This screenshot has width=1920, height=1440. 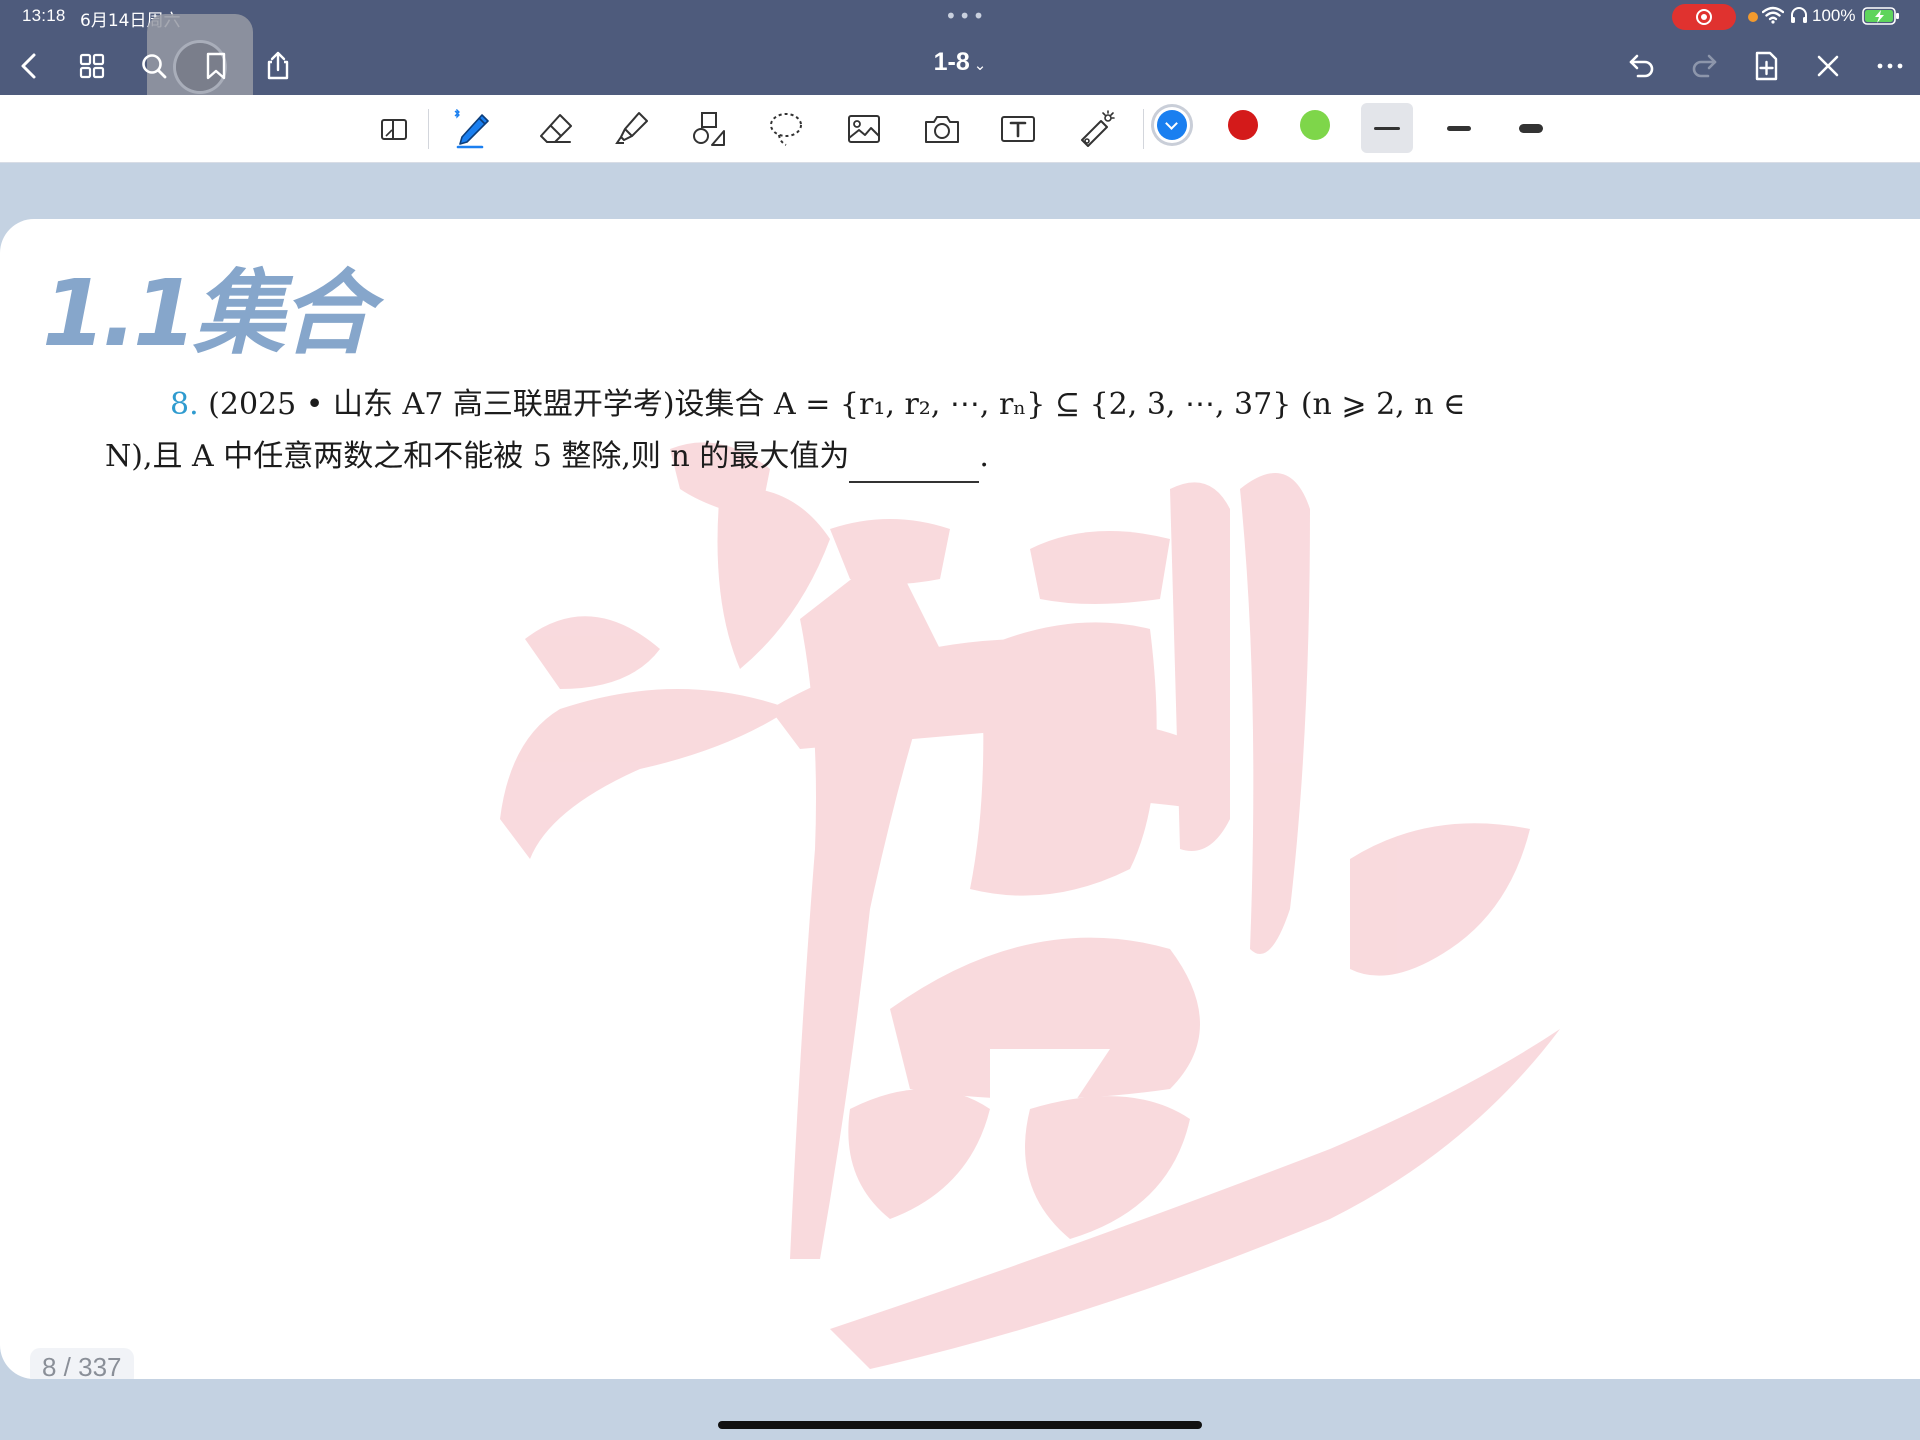 I want to click on page-view-icon, so click(x=394, y=129).